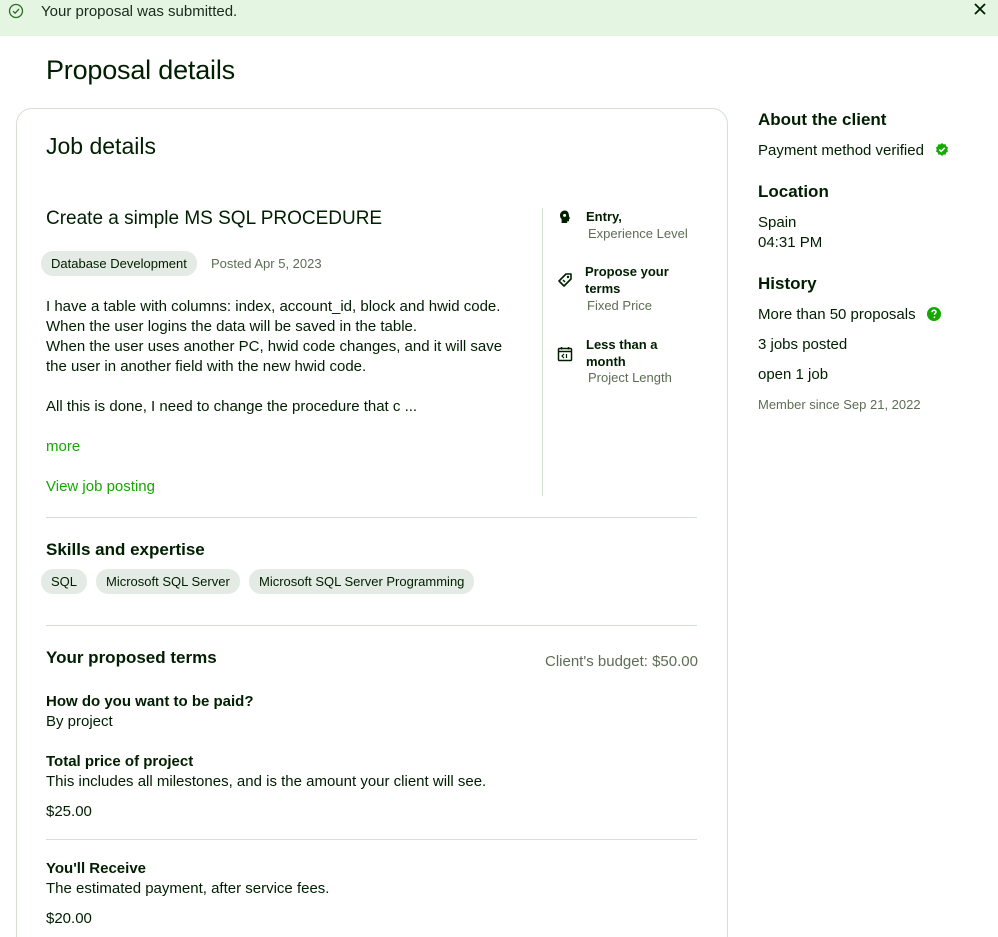 This screenshot has width=998, height=937. What do you see at coordinates (69, 811) in the screenshot?
I see `total-price-value: $25.00` at bounding box center [69, 811].